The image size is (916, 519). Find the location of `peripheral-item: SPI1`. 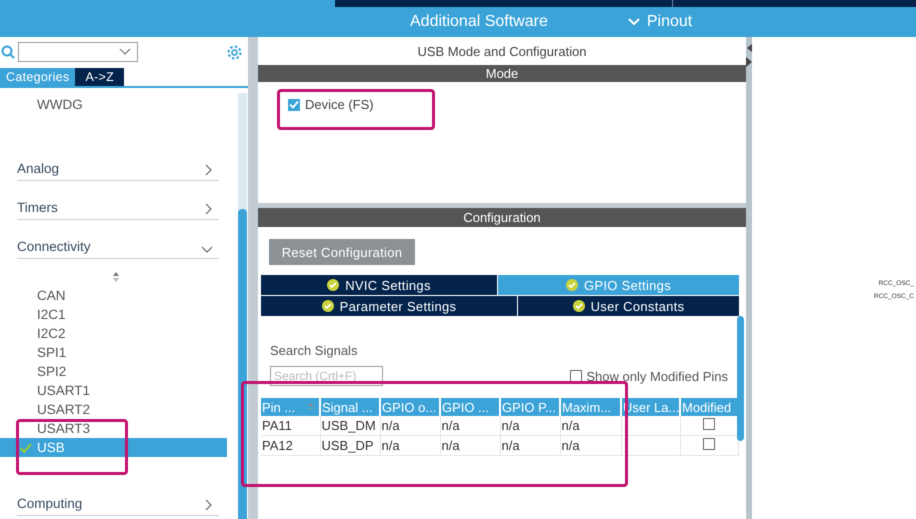

peripheral-item: SPI1 is located at coordinates (113, 352).